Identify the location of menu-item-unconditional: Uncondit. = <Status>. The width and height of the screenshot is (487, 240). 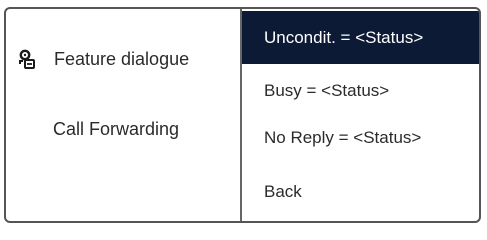
(360, 37).